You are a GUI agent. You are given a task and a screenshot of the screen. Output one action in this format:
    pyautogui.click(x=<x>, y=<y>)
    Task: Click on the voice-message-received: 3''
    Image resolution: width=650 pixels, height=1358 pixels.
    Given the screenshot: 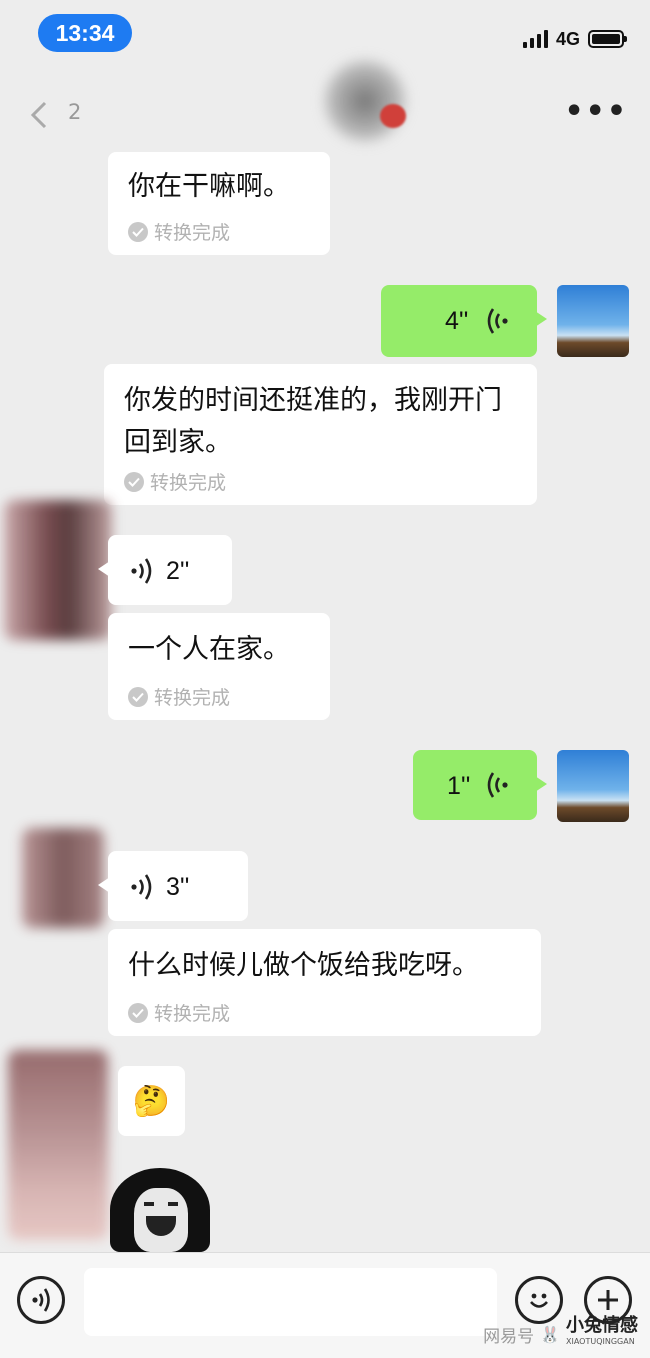 What is the action you would take?
    pyautogui.click(x=173, y=886)
    